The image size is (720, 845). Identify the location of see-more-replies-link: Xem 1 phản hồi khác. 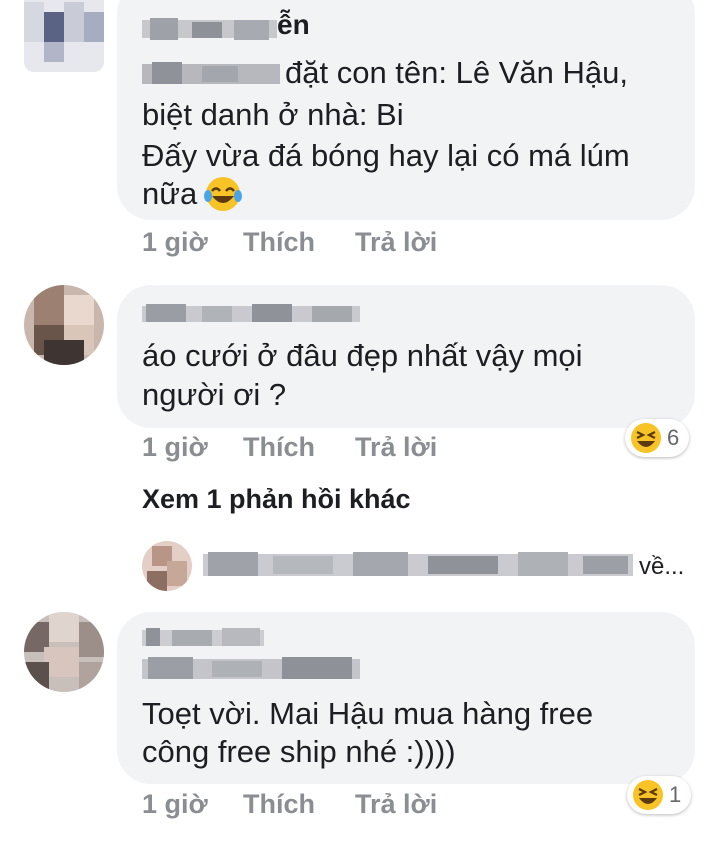
(276, 499).